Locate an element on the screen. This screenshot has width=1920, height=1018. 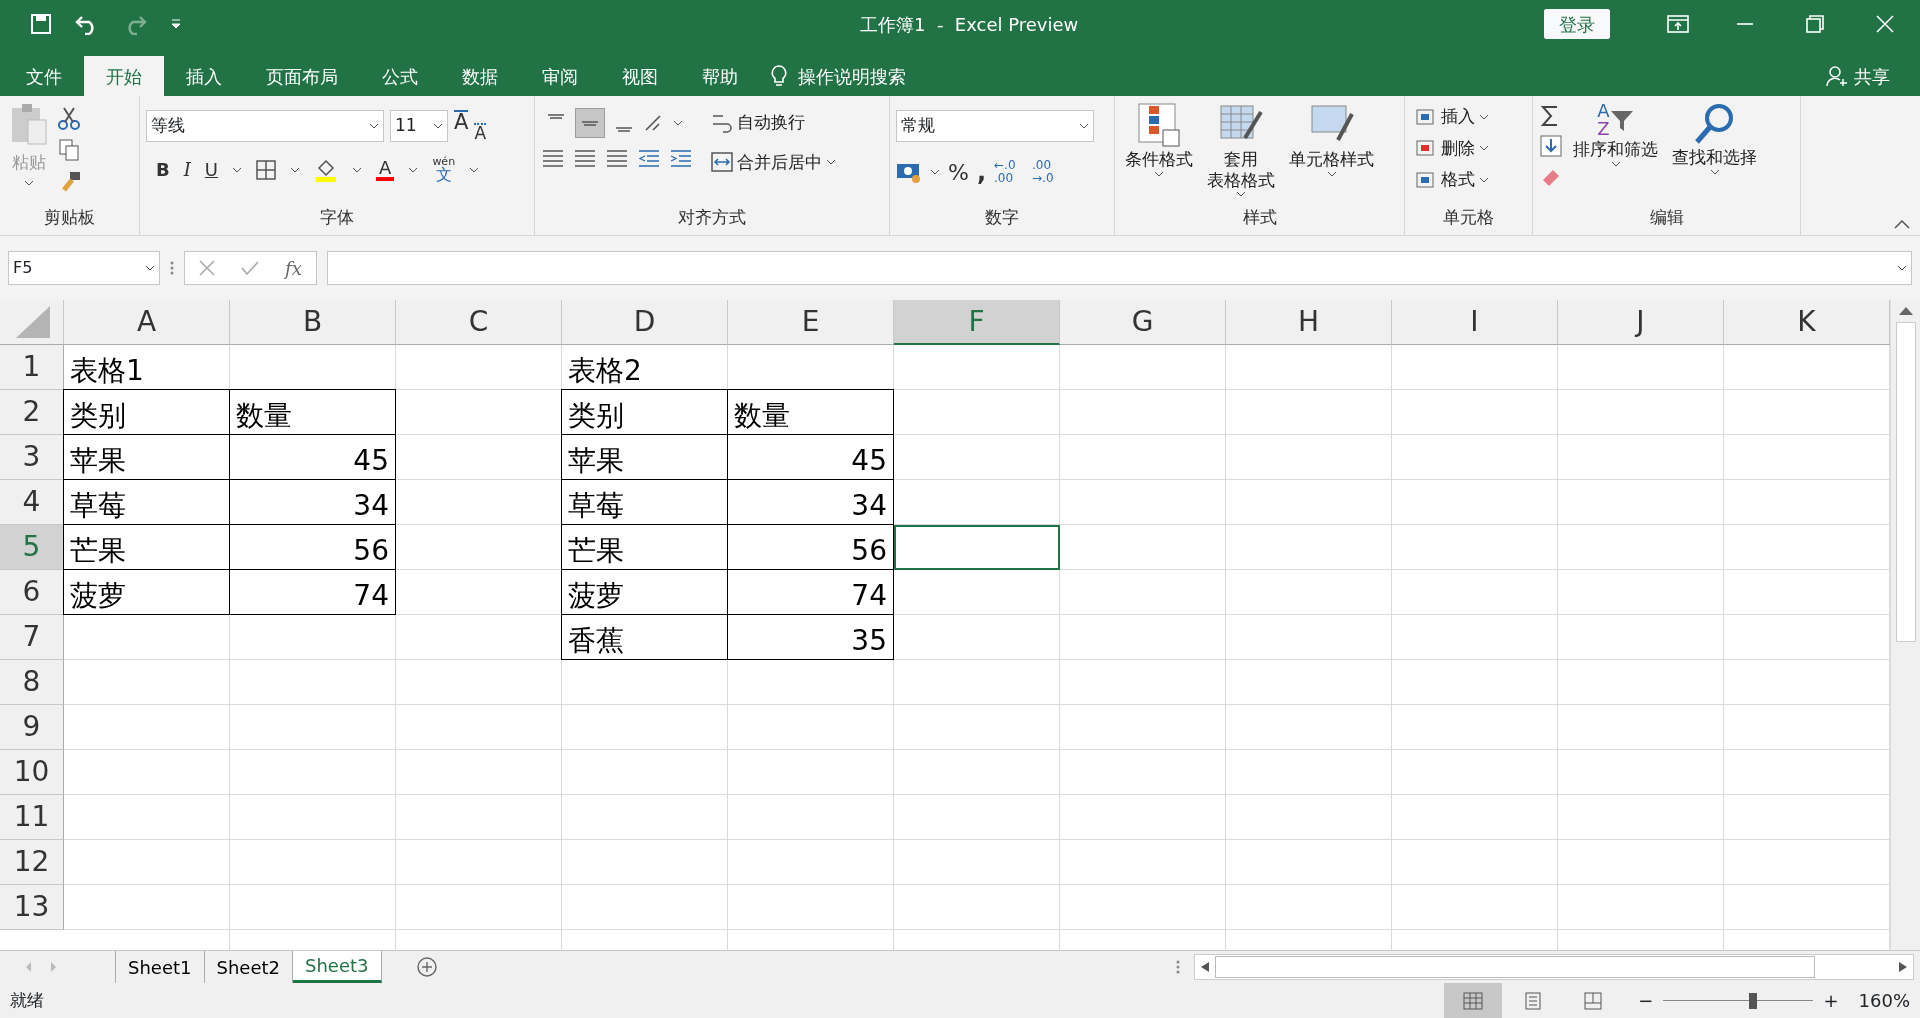
ribbon-tab: 审阅 is located at coordinates (560, 76).